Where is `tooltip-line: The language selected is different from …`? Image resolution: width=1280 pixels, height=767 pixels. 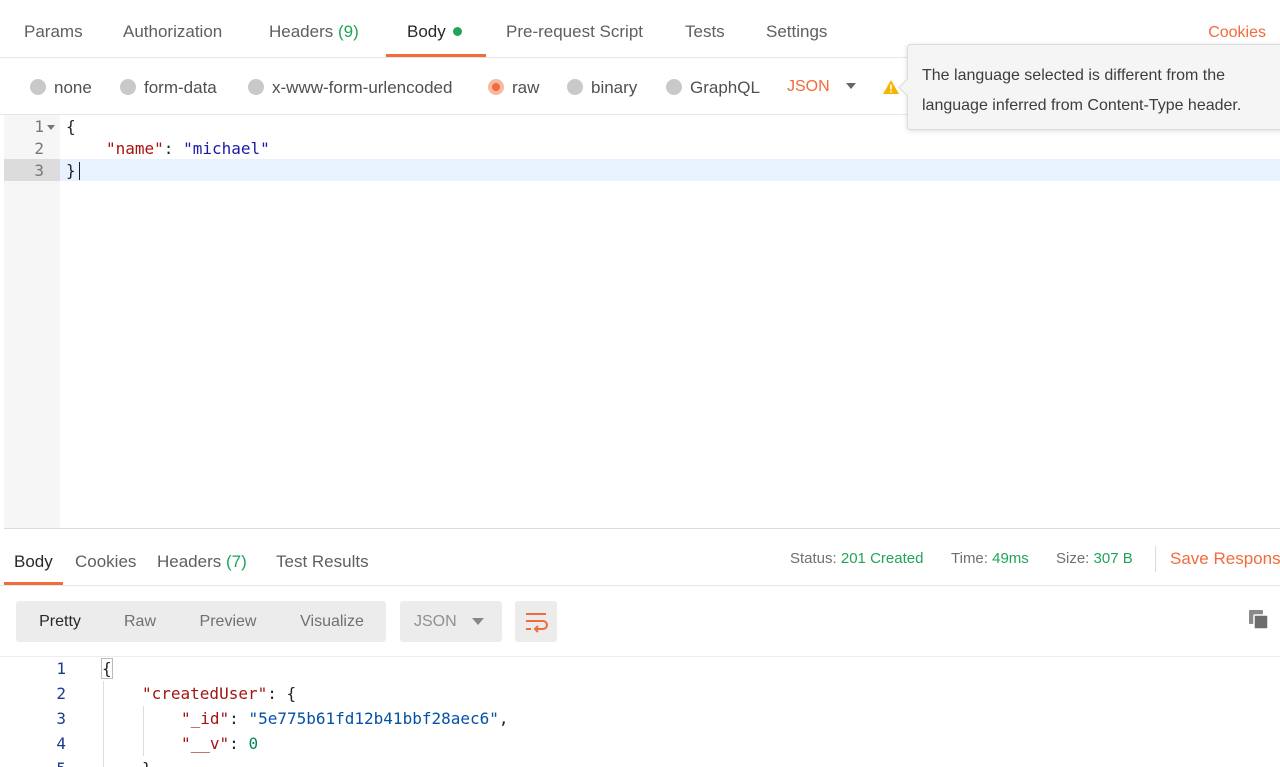 tooltip-line: The language selected is different from … is located at coordinates (1073, 75).